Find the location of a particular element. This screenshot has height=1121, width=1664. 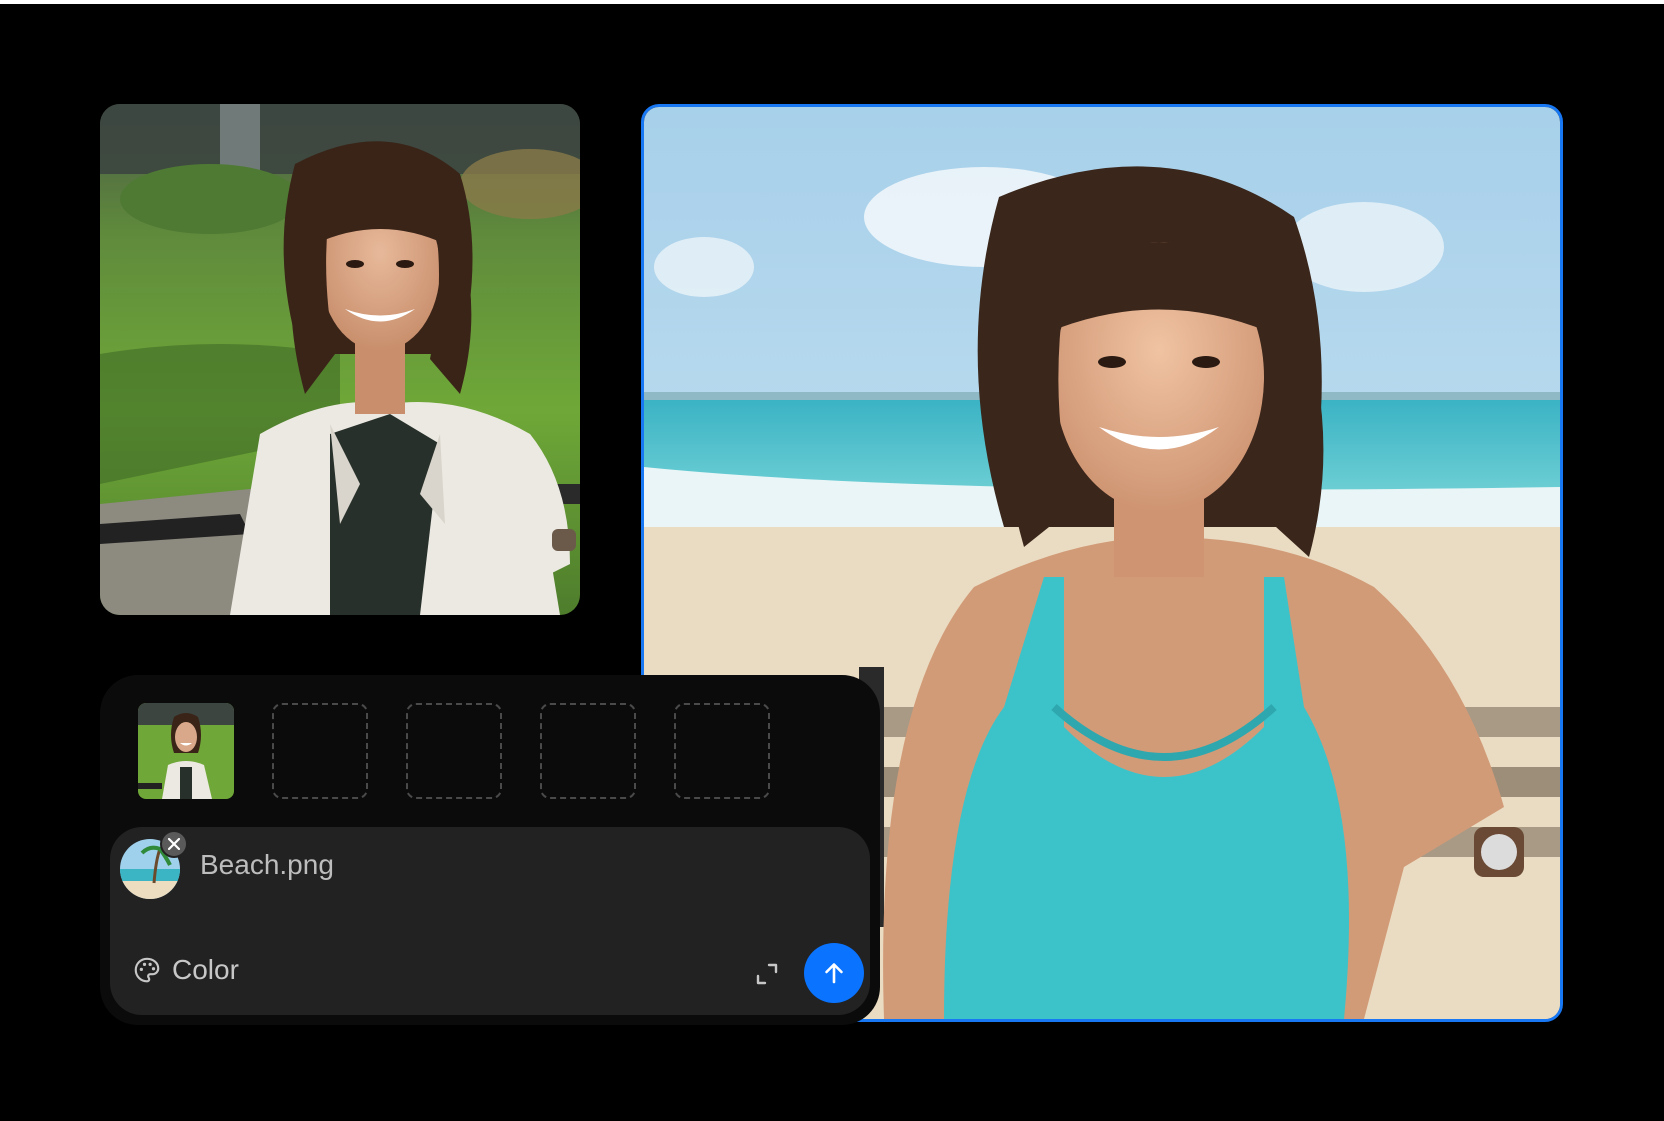

expand-button is located at coordinates (767, 974).